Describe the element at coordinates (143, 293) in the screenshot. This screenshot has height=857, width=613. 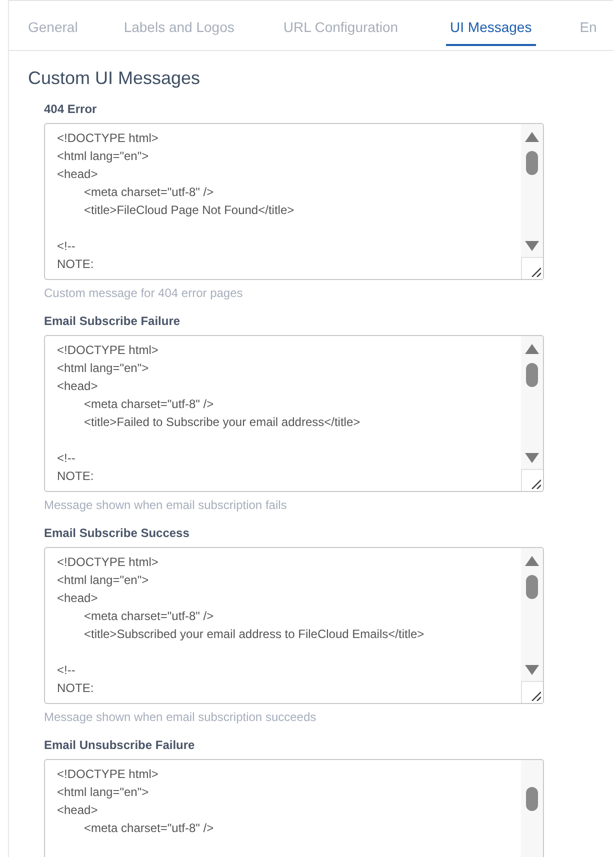
I see `help-text: Custom message for 404 error pages` at that location.